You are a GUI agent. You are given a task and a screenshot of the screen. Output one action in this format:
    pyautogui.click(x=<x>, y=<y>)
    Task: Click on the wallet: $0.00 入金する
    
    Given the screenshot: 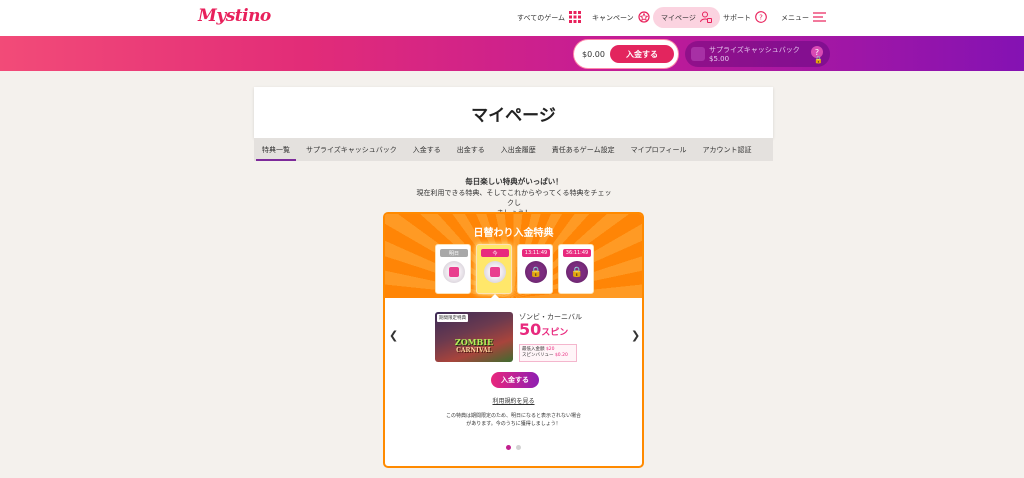 What is the action you would take?
    pyautogui.click(x=626, y=54)
    